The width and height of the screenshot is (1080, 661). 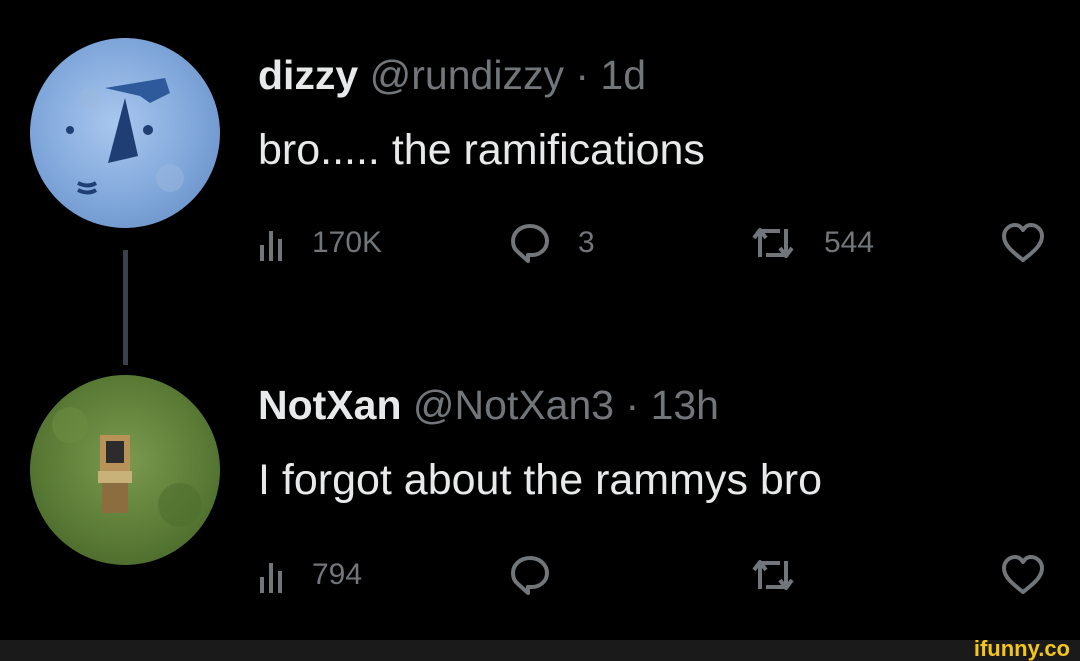 What do you see at coordinates (481, 150) in the screenshot?
I see `tweet-text: bro..... the ramifications` at bounding box center [481, 150].